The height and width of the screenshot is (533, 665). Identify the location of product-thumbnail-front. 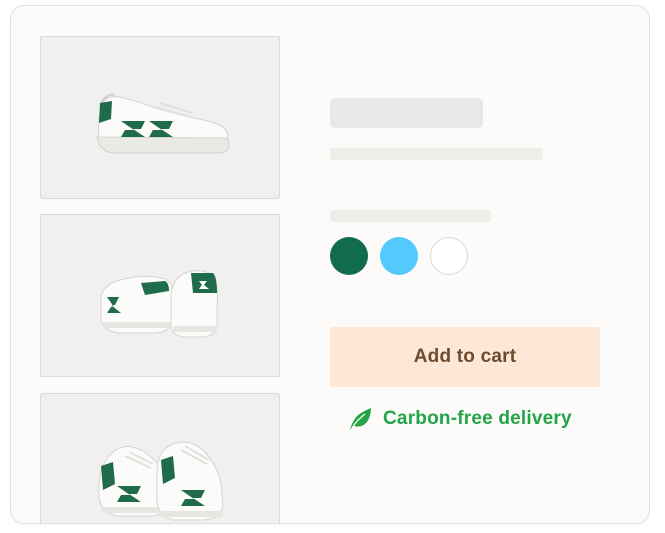
(160, 458).